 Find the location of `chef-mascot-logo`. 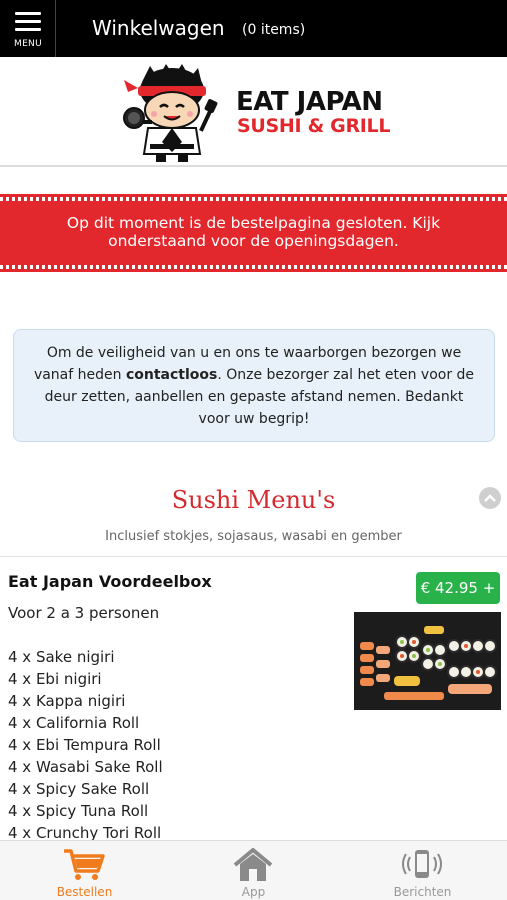

chef-mascot-logo is located at coordinates (170, 113).